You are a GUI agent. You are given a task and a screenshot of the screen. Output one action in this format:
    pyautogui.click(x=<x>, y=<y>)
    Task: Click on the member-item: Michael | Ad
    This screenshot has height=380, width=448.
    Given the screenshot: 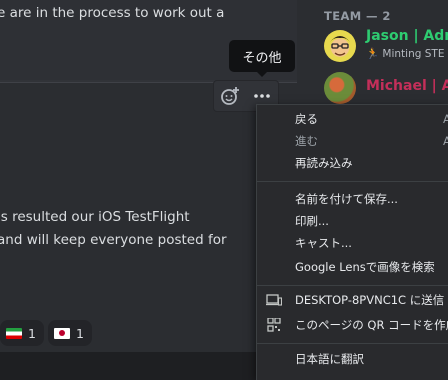 What is the action you would take?
    pyautogui.click(x=386, y=88)
    